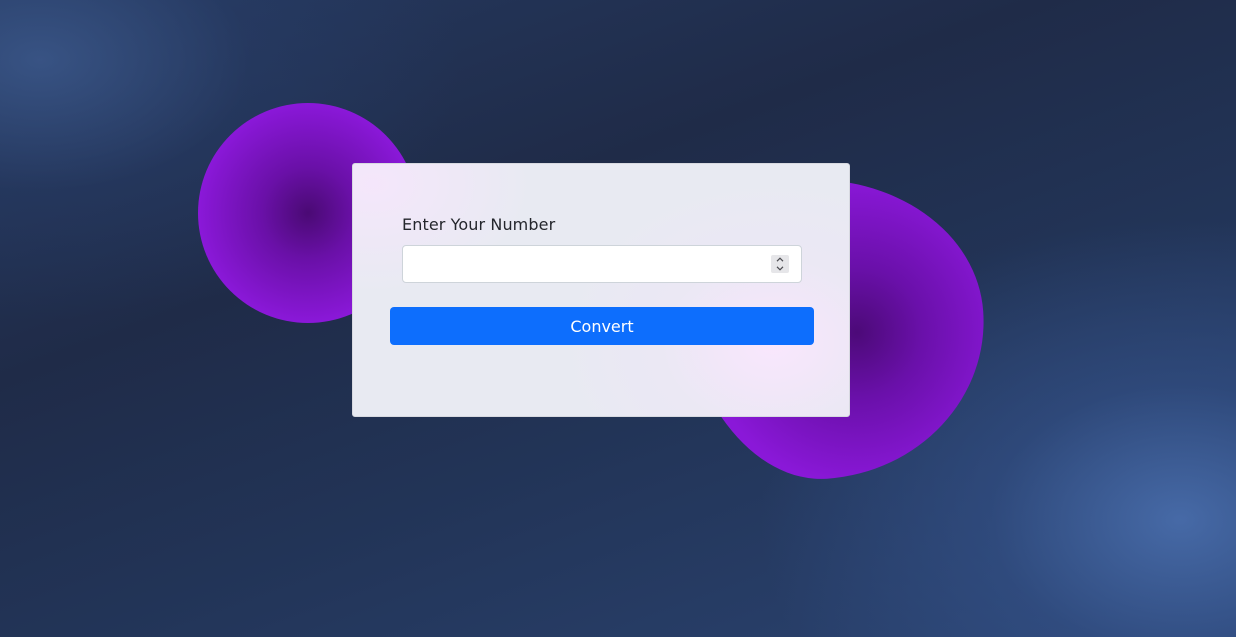 Image resolution: width=1236 pixels, height=637 pixels. I want to click on number-field, so click(602, 264).